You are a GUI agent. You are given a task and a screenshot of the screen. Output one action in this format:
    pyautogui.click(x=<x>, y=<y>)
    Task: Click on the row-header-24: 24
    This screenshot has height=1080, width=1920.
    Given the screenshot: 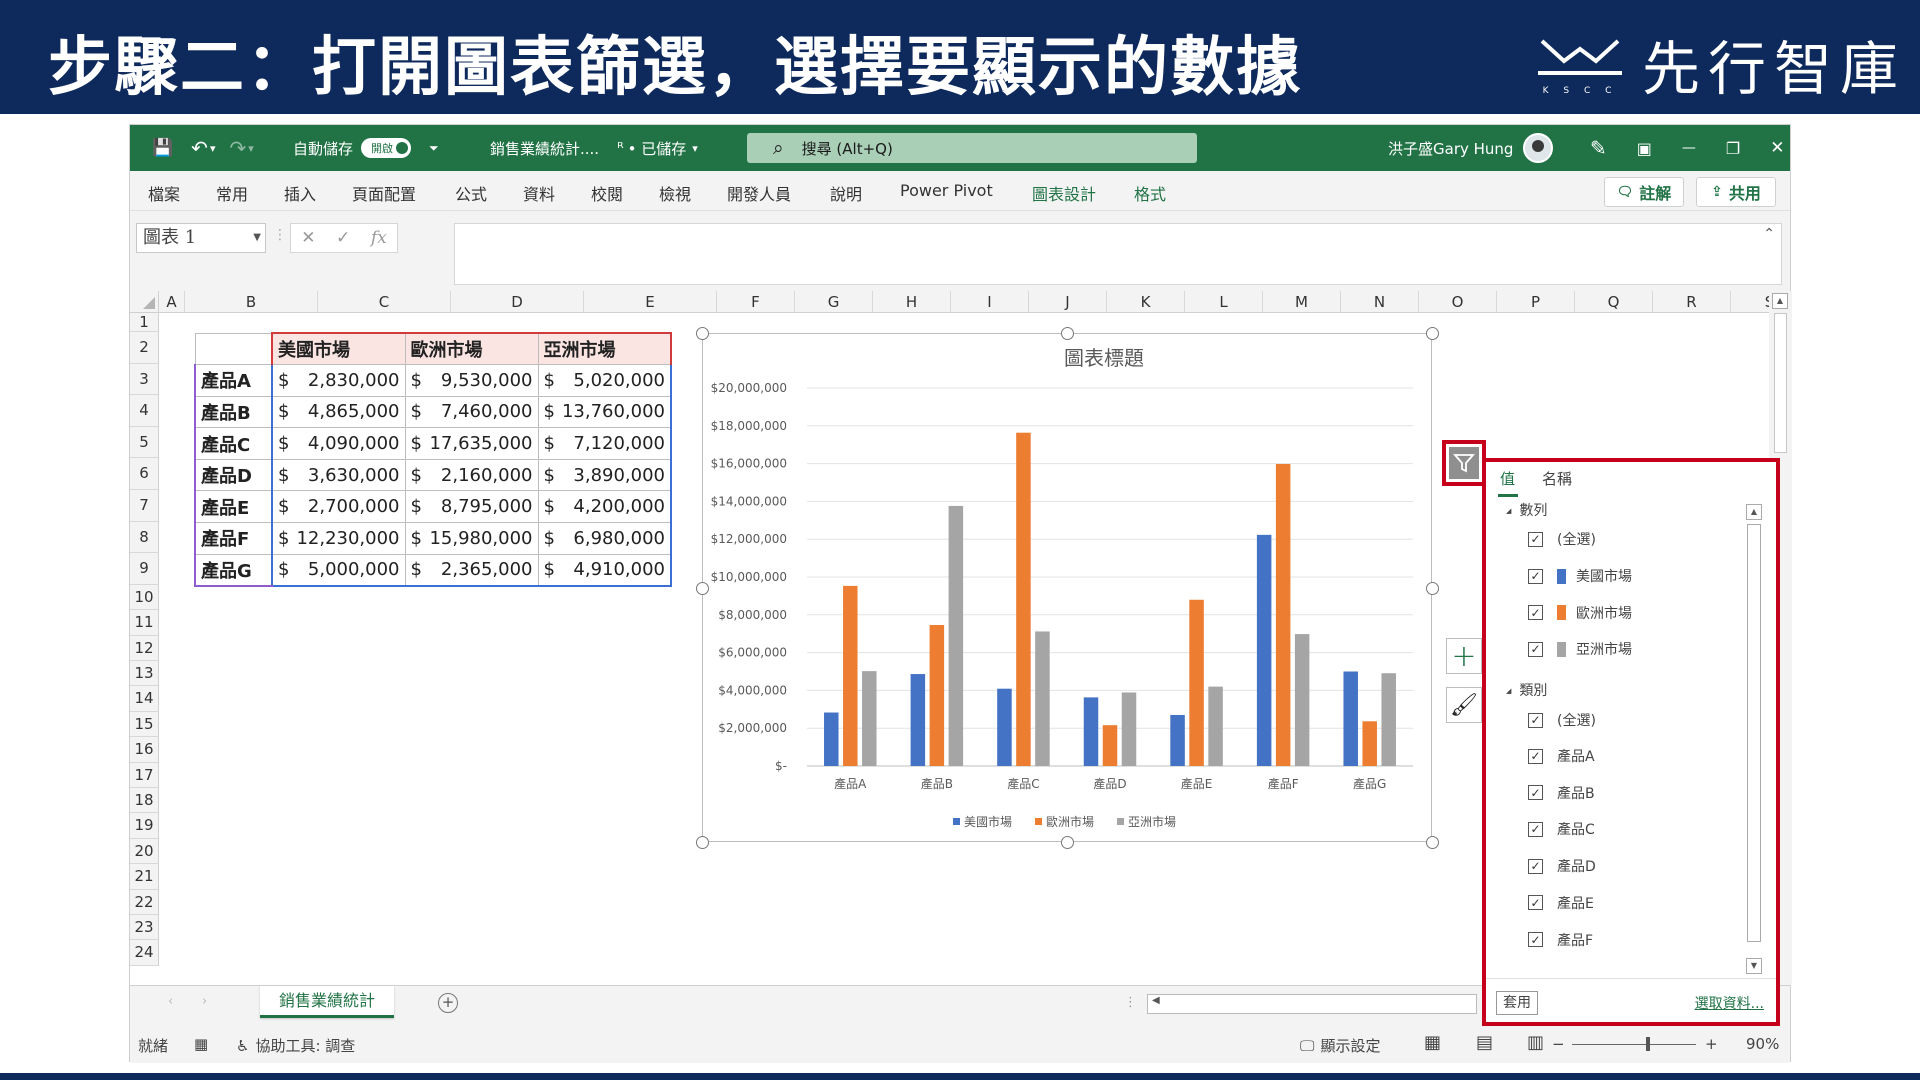 What is the action you would take?
    pyautogui.click(x=144, y=953)
    